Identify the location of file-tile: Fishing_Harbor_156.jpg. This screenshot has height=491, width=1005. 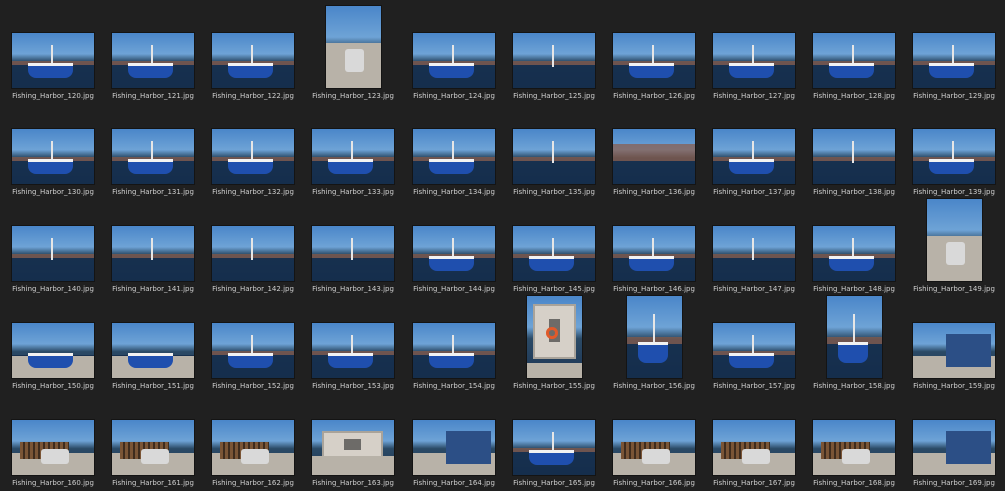
(654, 345).